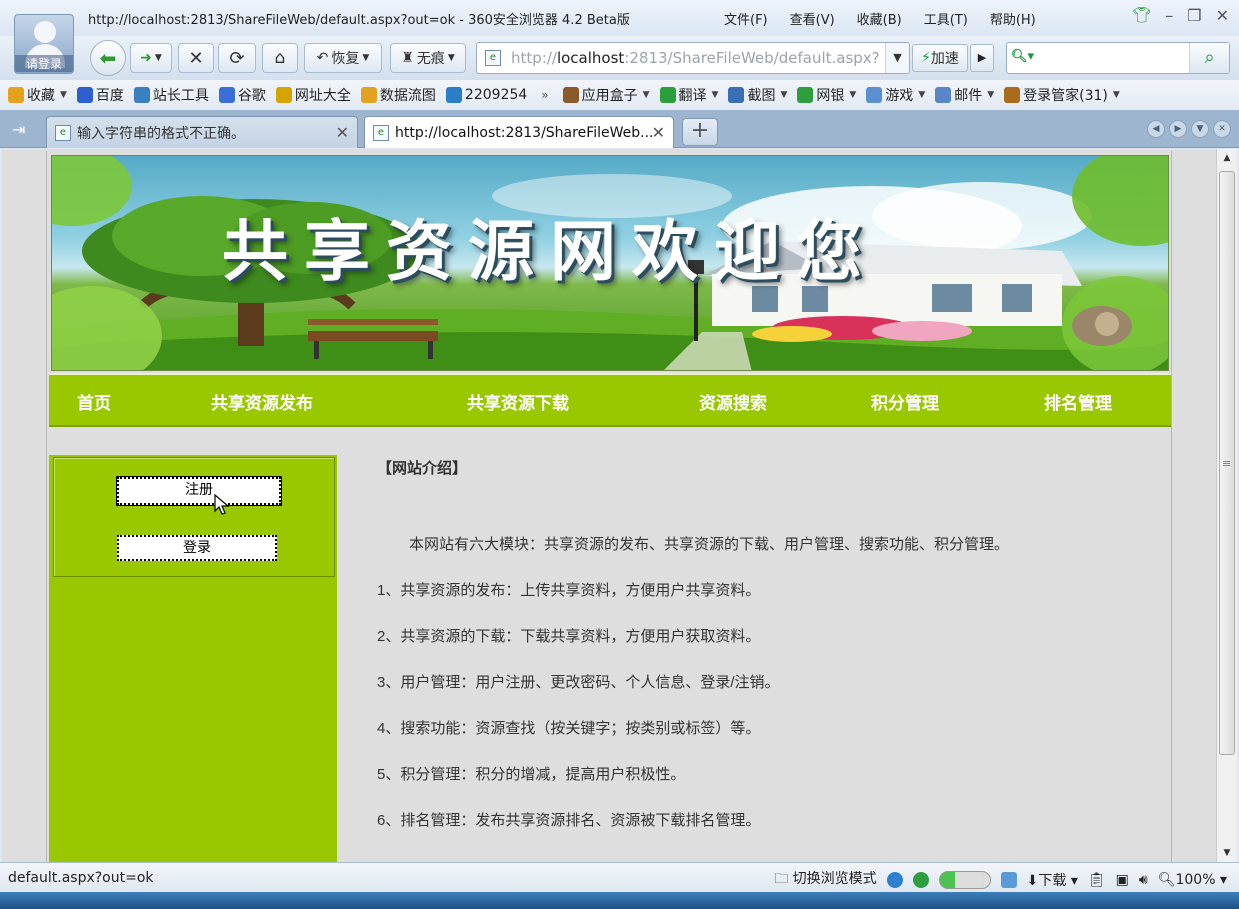 This screenshot has height=909, width=1239. What do you see at coordinates (197, 548) in the screenshot?
I see `login-button: 登录` at bounding box center [197, 548].